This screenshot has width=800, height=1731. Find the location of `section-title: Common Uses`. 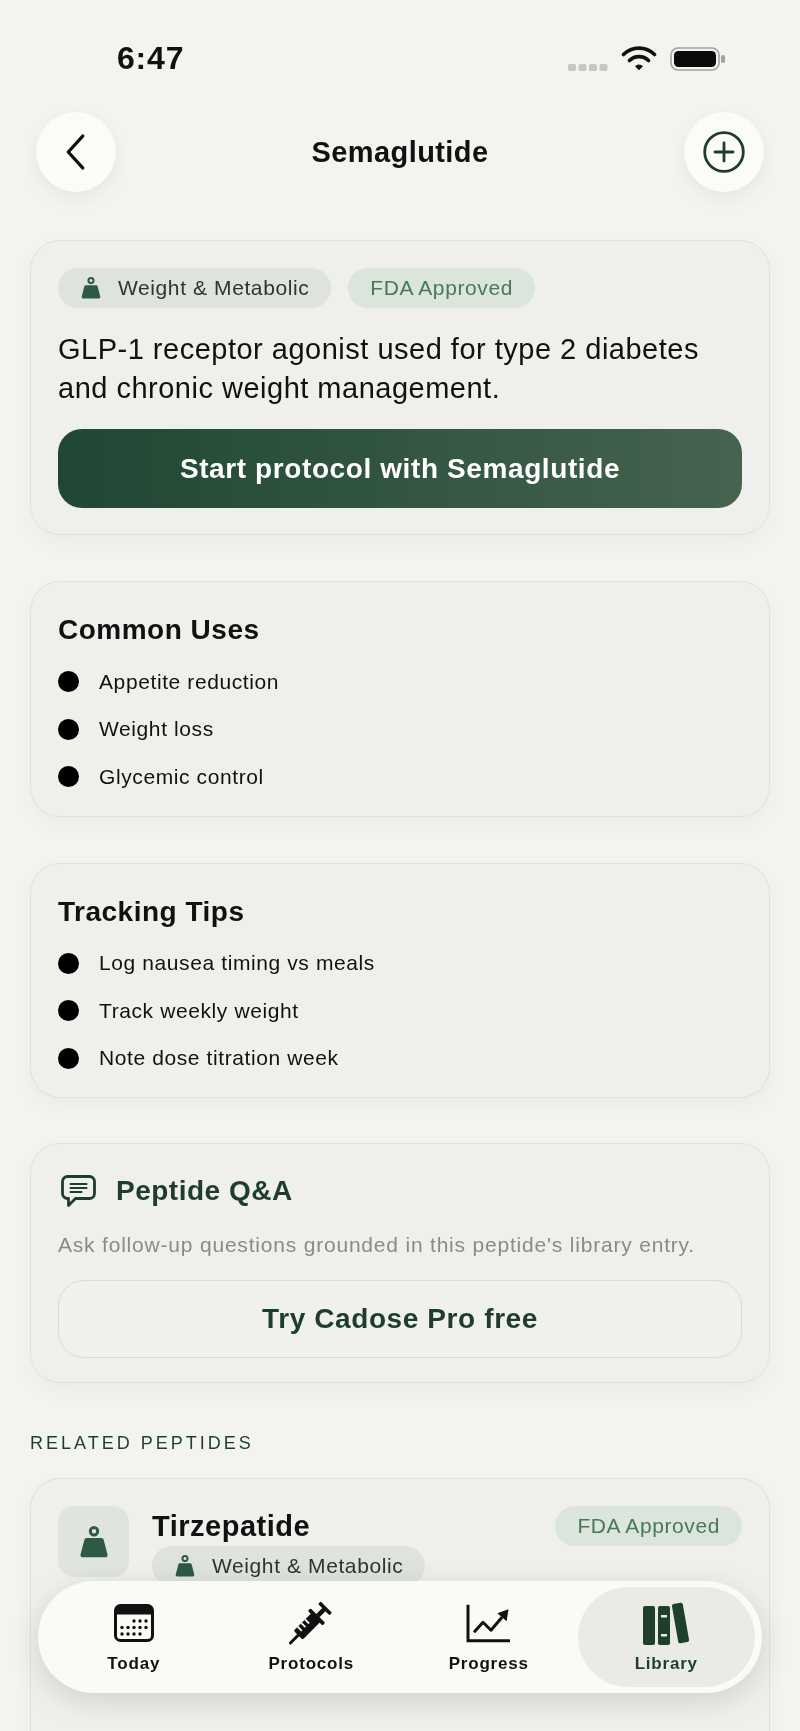

section-title: Common Uses is located at coordinates (159, 630).